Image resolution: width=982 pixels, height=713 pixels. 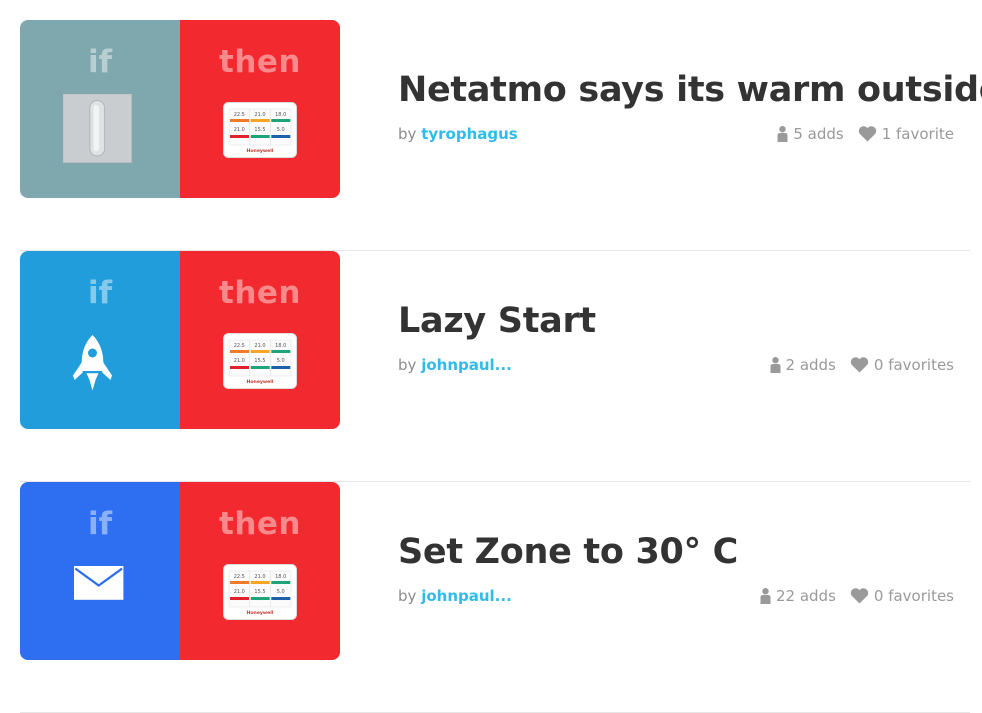 What do you see at coordinates (99, 583) in the screenshot?
I see `email-icon` at bounding box center [99, 583].